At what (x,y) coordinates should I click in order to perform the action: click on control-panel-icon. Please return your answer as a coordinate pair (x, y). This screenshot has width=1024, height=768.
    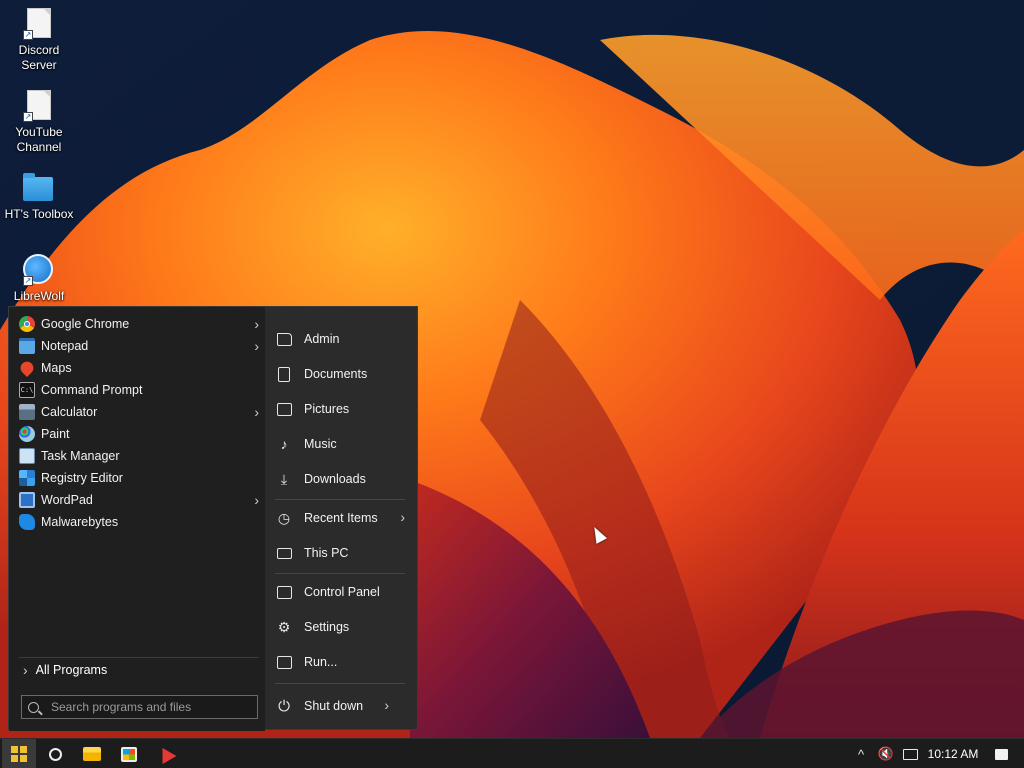
    Looking at the image, I should click on (284, 592).